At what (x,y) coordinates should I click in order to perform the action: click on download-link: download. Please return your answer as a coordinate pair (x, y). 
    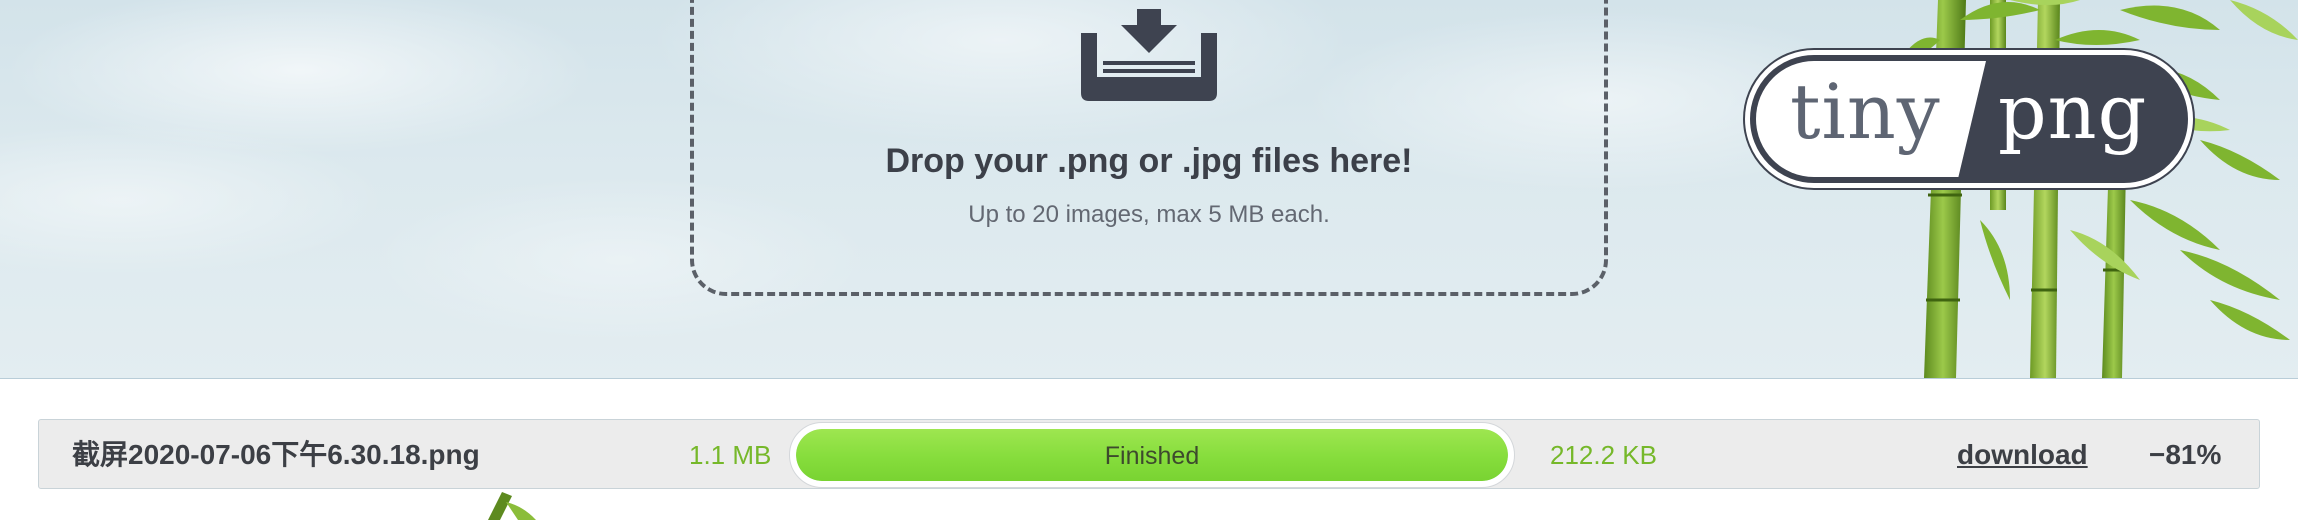
    Looking at the image, I should click on (2022, 455).